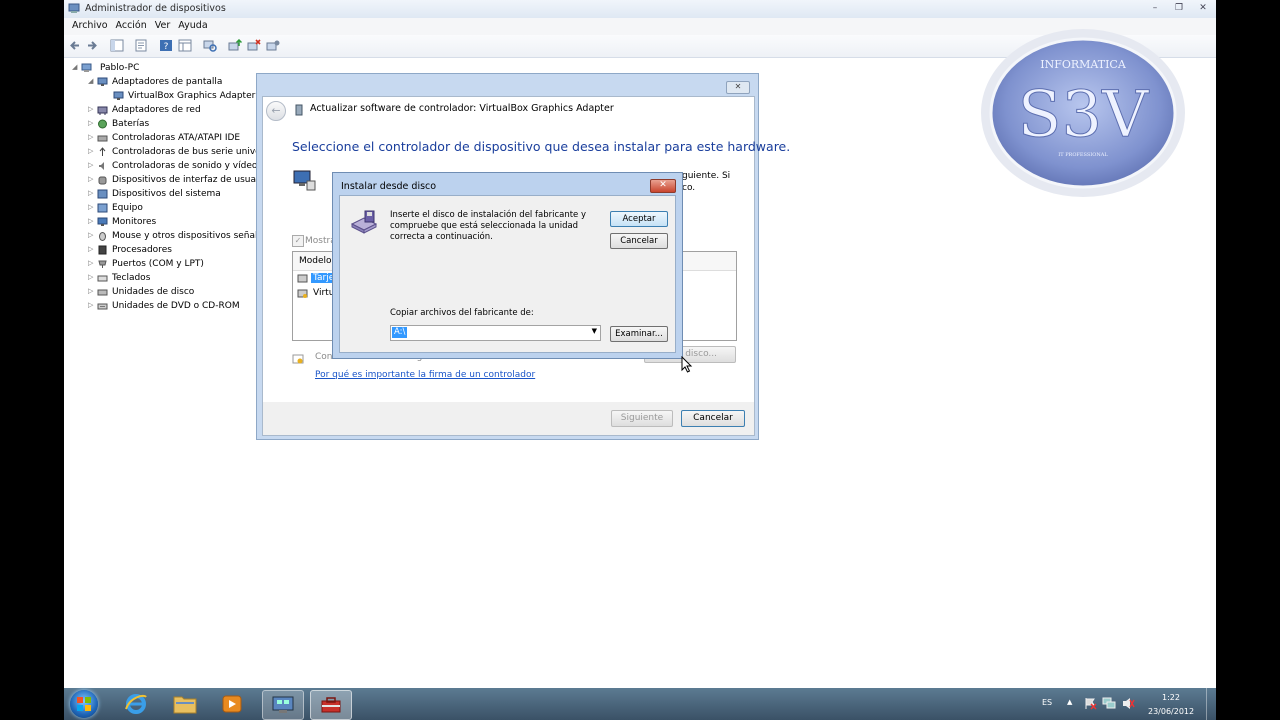  I want to click on menu-archivo: Archivo, so click(90, 26).